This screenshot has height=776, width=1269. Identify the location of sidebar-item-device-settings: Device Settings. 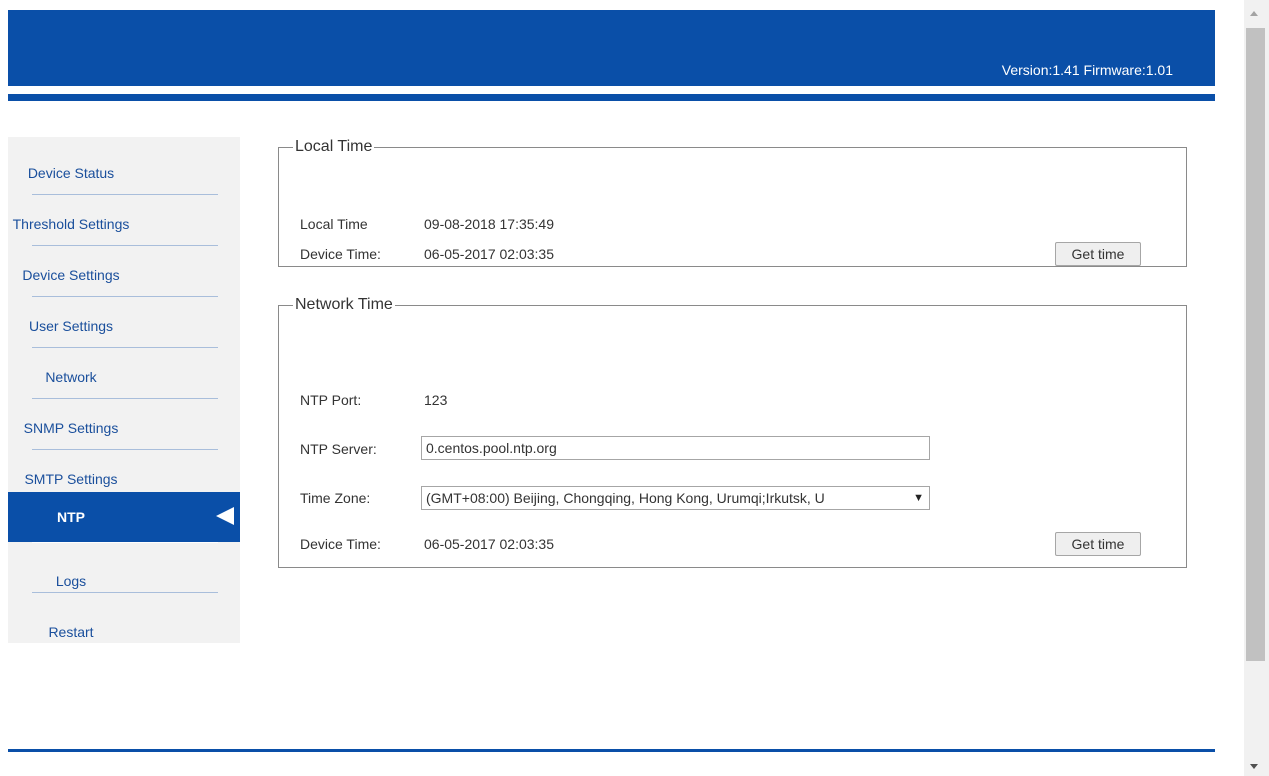
(124, 272).